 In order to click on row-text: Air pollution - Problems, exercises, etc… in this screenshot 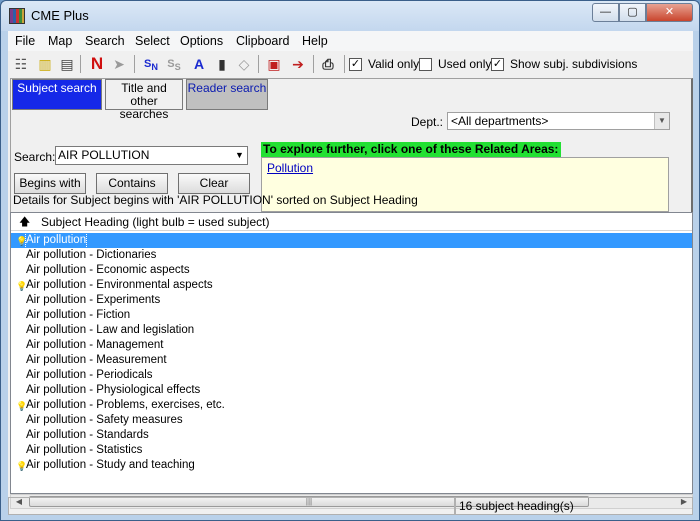, I will do `click(125, 405)`.